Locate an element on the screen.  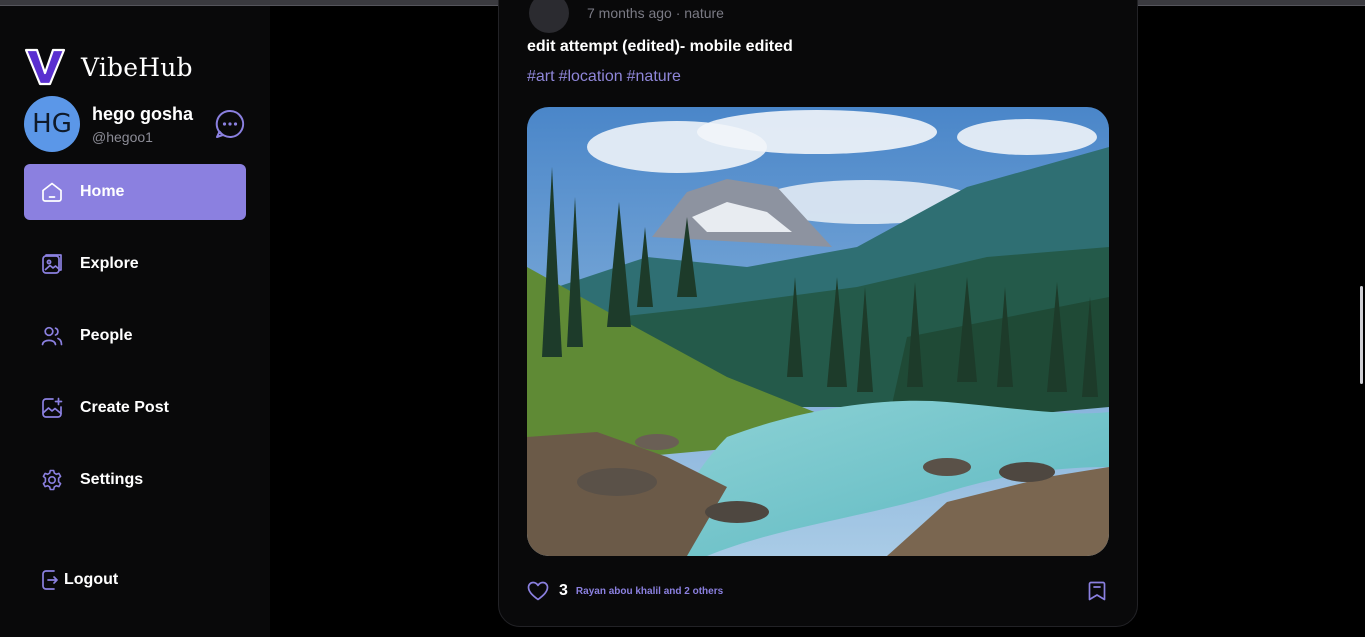
bookmark-icon is located at coordinates (1097, 591).